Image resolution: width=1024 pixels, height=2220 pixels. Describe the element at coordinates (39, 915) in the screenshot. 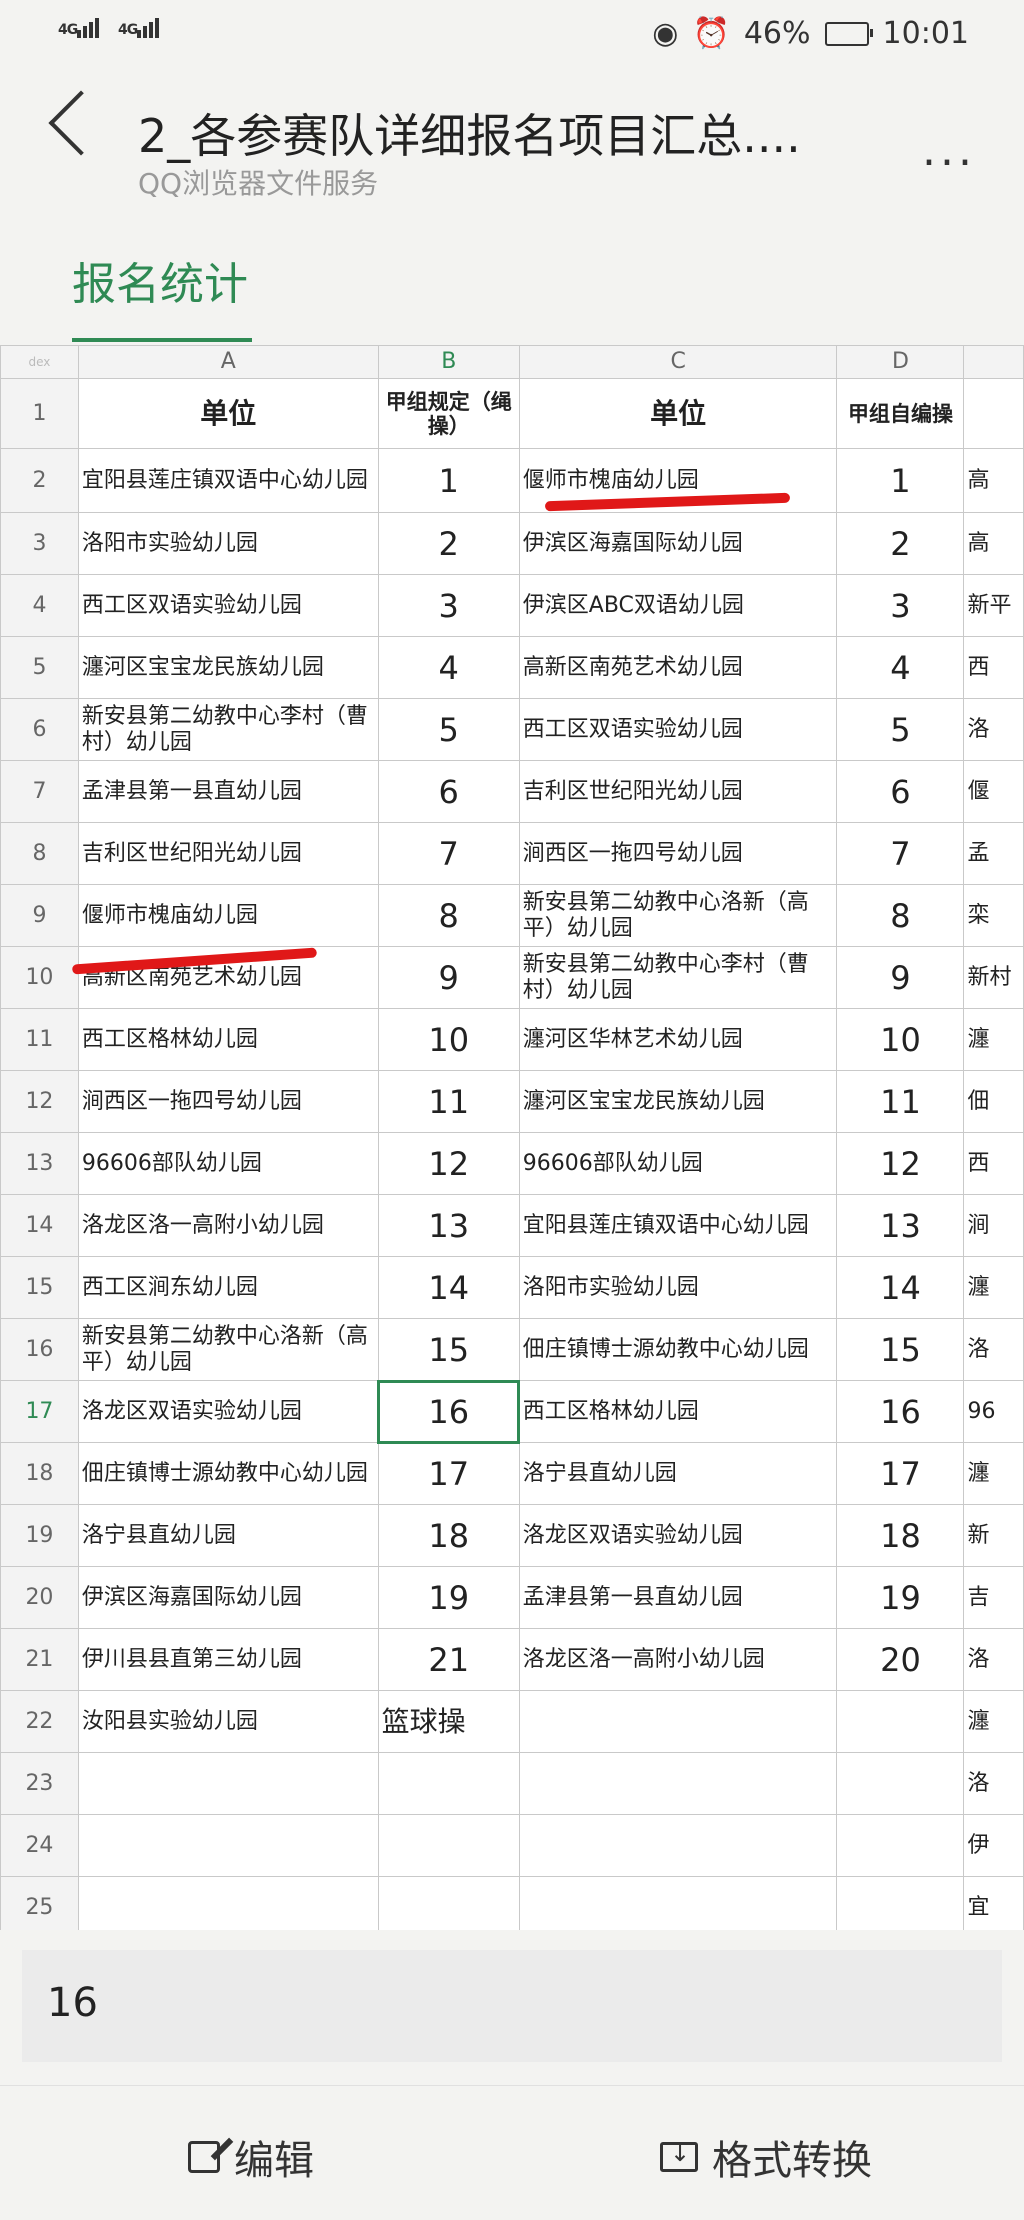

I see `row-number: 9` at that location.